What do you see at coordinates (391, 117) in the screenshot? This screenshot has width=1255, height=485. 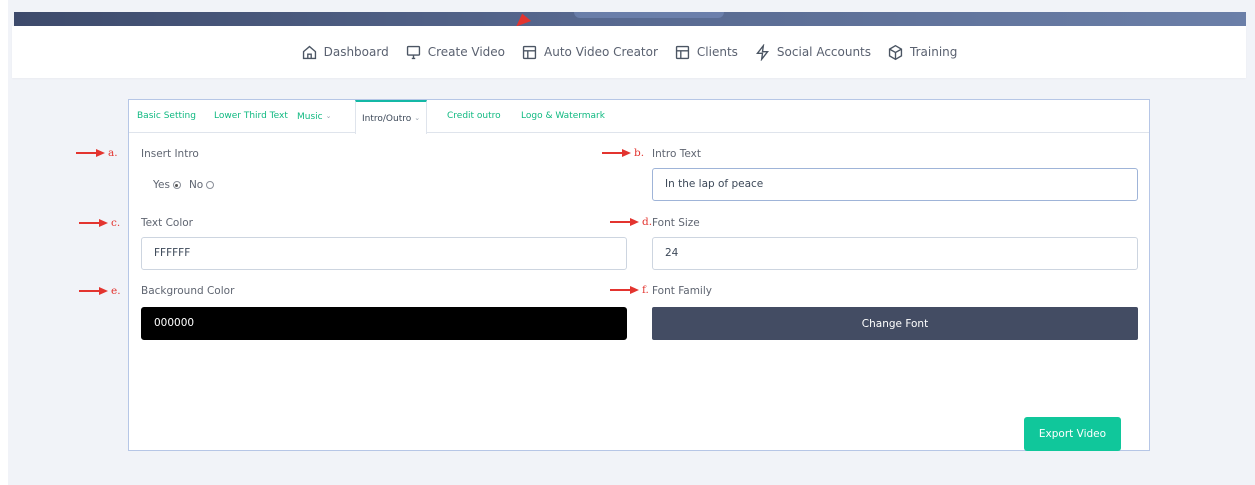 I see `tab-intro-outro: Intro/Outro ⌄` at bounding box center [391, 117].